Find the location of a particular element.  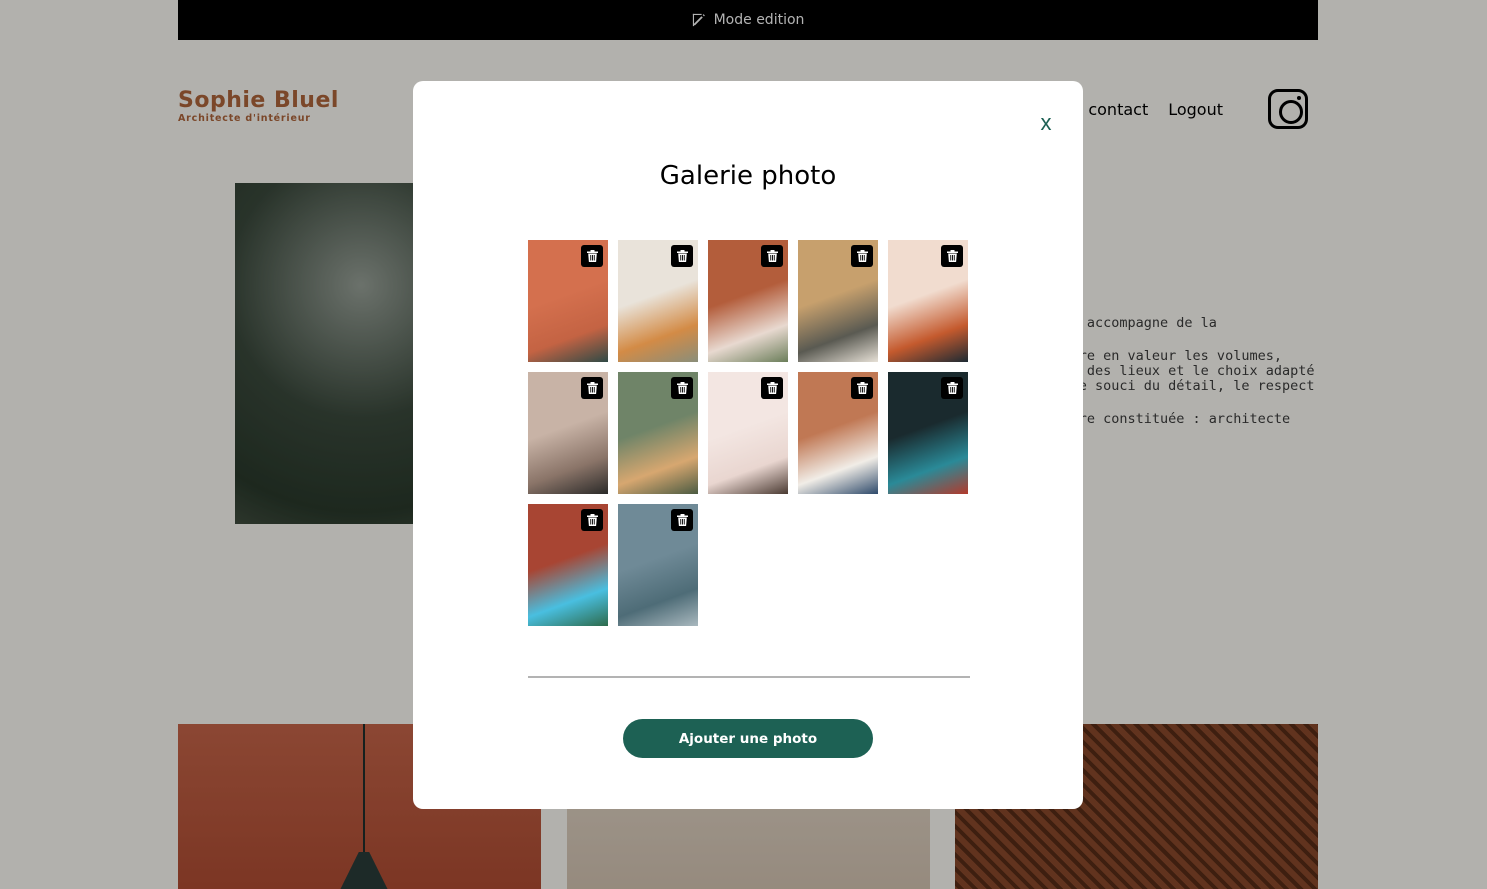

close-button: x is located at coordinates (1046, 122).